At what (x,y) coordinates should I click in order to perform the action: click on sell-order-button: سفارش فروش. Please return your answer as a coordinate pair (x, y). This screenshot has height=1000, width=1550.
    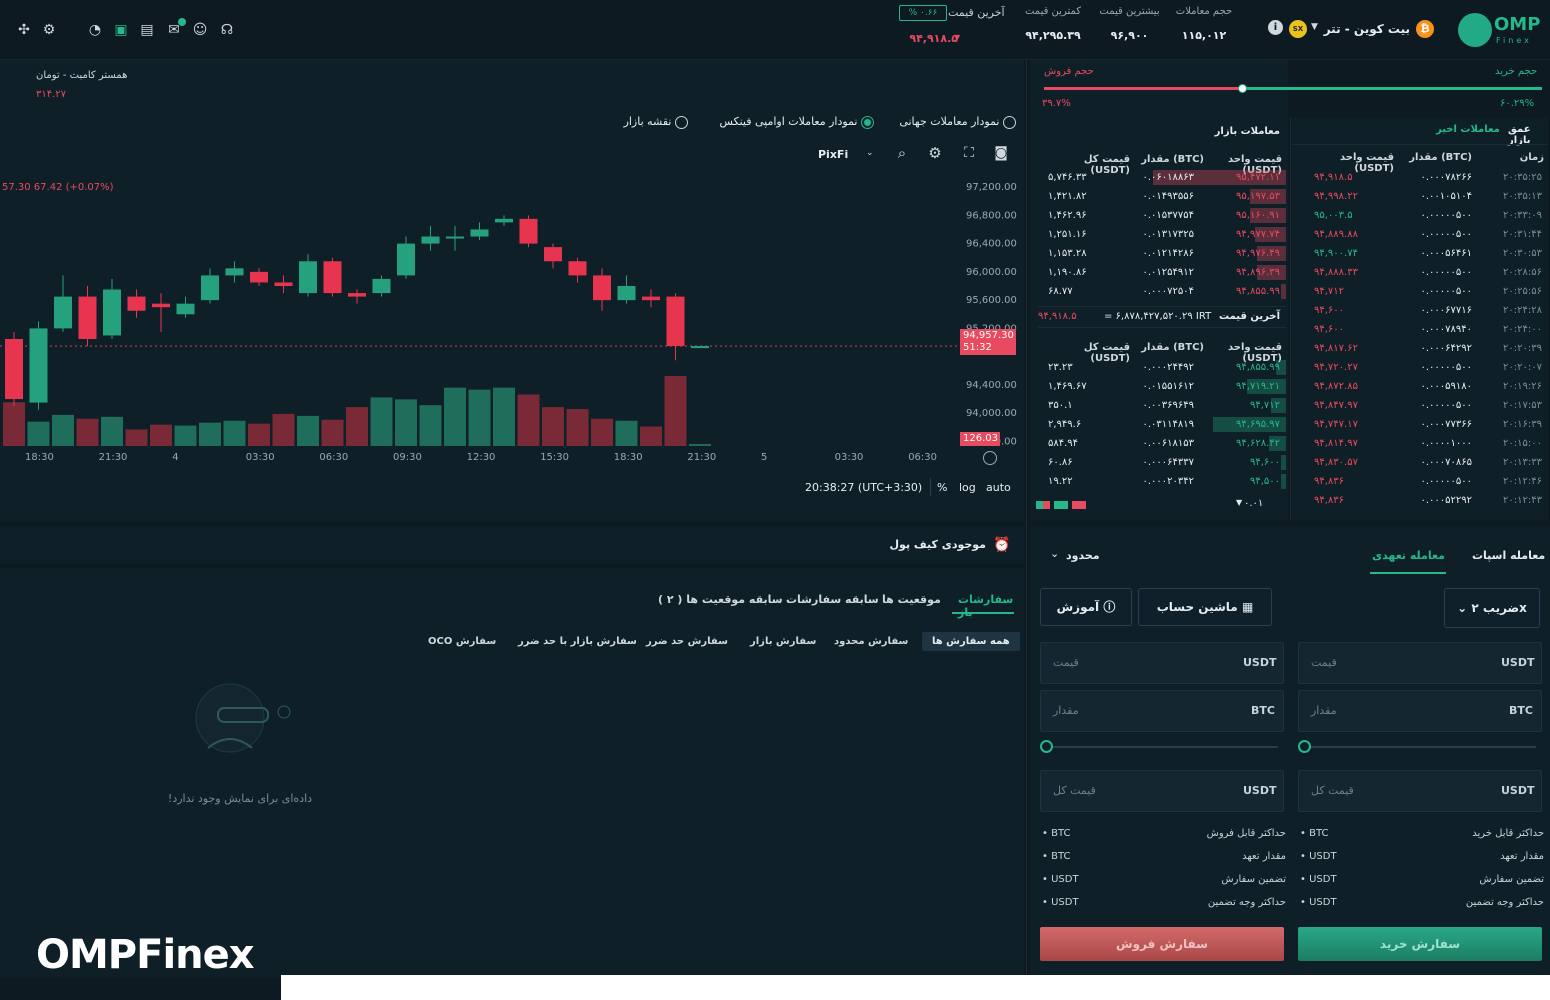
    Looking at the image, I should click on (1162, 944).